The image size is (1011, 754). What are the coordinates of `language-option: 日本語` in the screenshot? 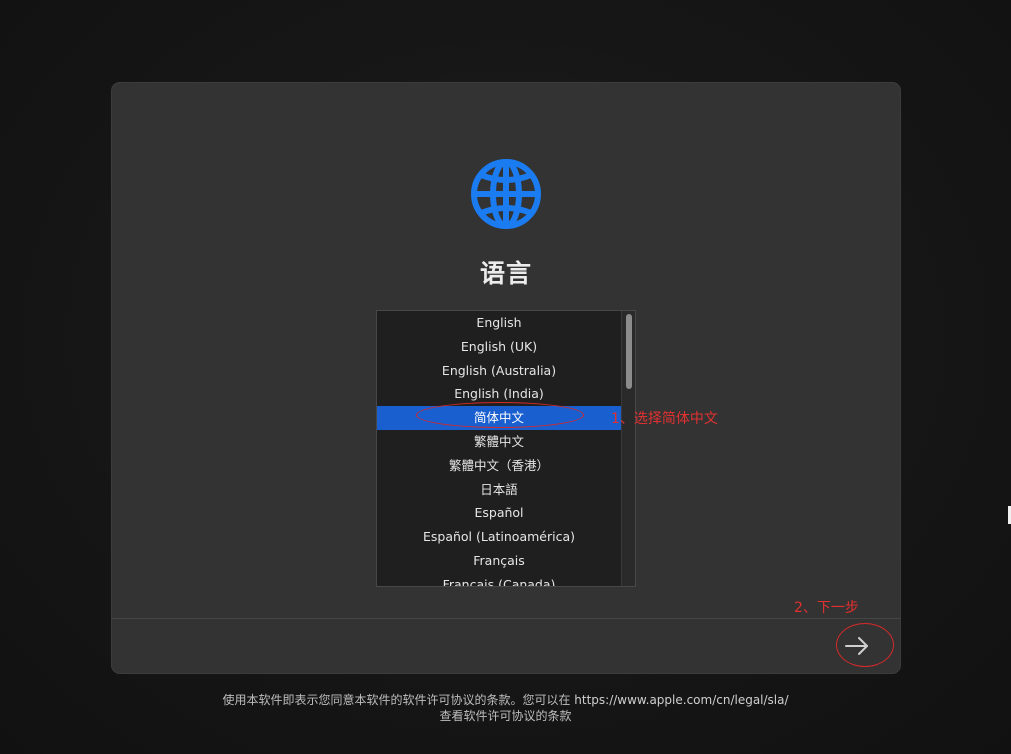 It's located at (499, 490).